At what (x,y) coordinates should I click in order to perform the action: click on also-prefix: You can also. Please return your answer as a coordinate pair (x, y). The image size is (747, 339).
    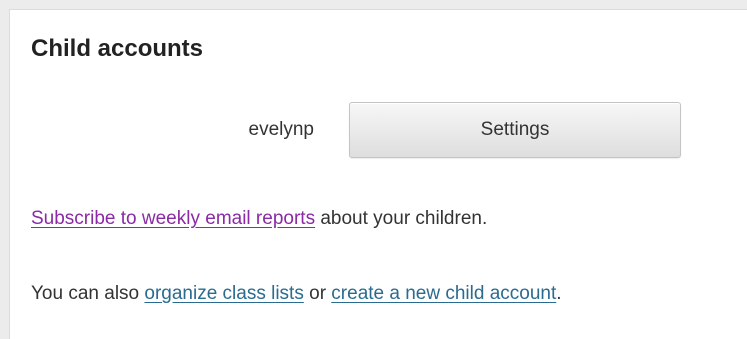
    Looking at the image, I should click on (88, 293).